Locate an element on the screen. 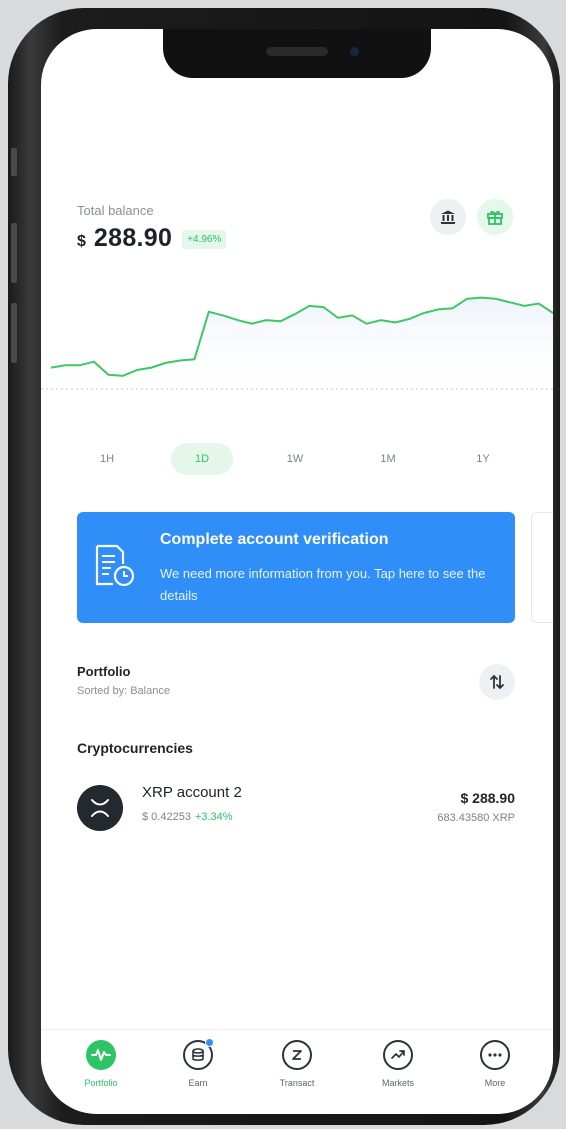 Image resolution: width=566 pixels, height=1129 pixels. volume-down-button is located at coordinates (14, 333).